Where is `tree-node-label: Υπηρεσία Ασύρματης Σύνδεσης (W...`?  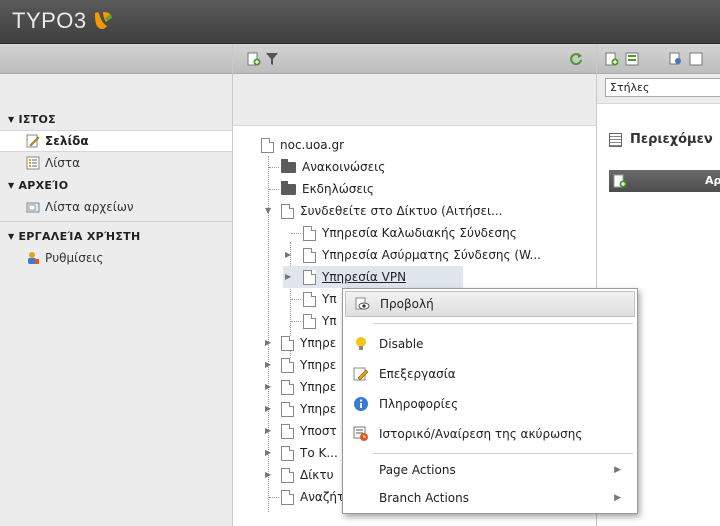 tree-node-label: Υπηρεσία Ασύρματης Σύνδεσης (W... is located at coordinates (431, 255).